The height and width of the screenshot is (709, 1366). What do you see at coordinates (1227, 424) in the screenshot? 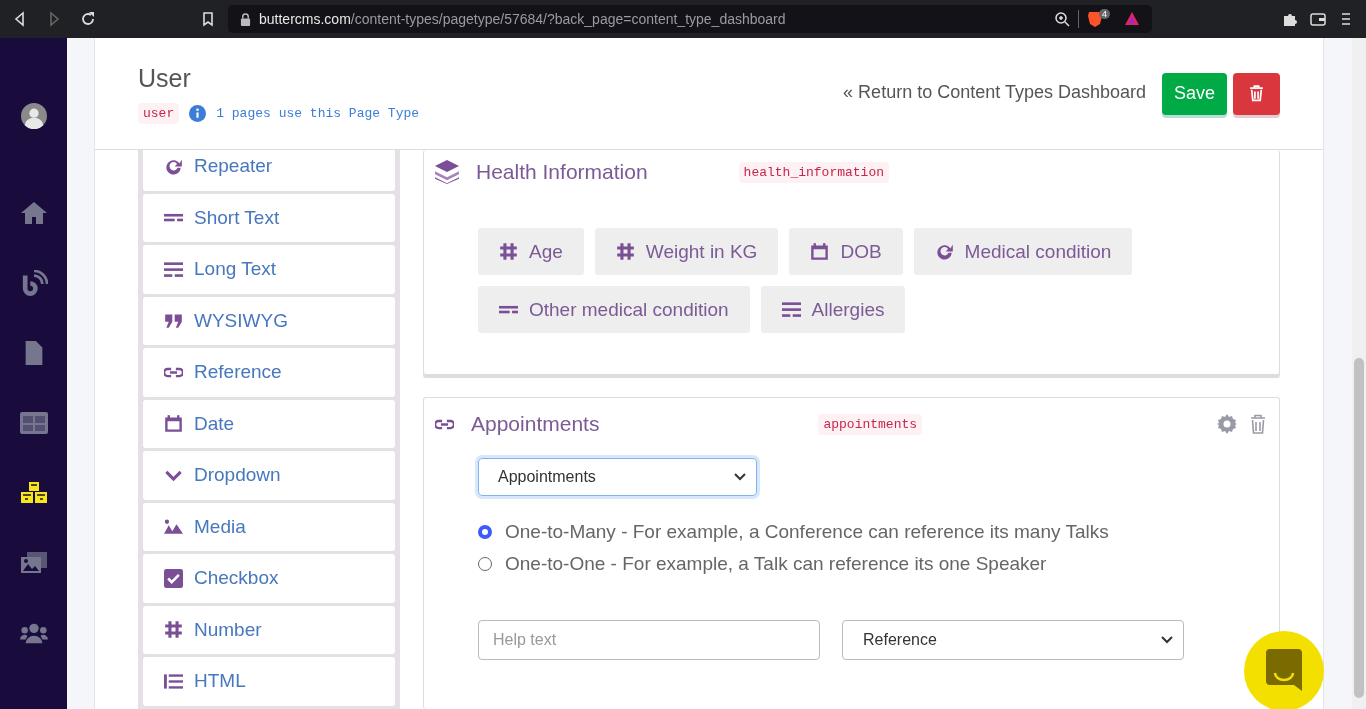
I see `settings-icon` at bounding box center [1227, 424].